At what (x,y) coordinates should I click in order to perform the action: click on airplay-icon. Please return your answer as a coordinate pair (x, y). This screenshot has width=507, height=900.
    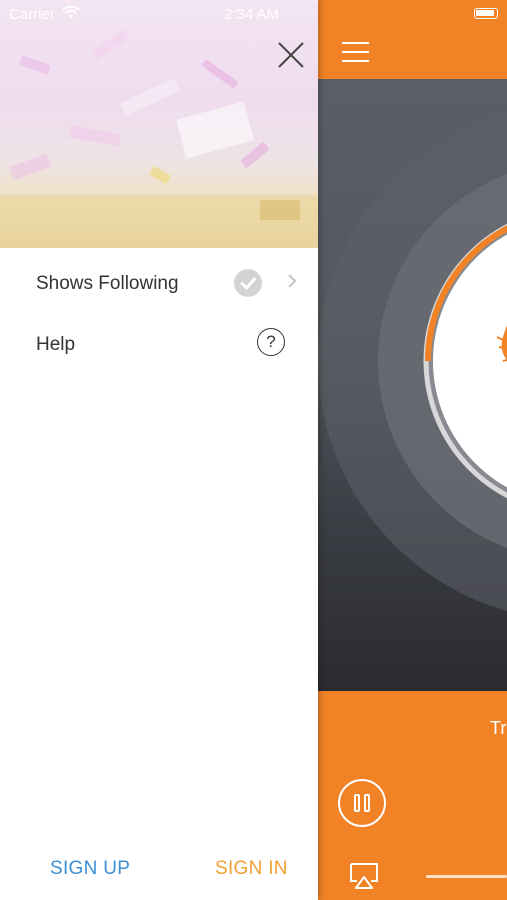
    Looking at the image, I should click on (364, 876).